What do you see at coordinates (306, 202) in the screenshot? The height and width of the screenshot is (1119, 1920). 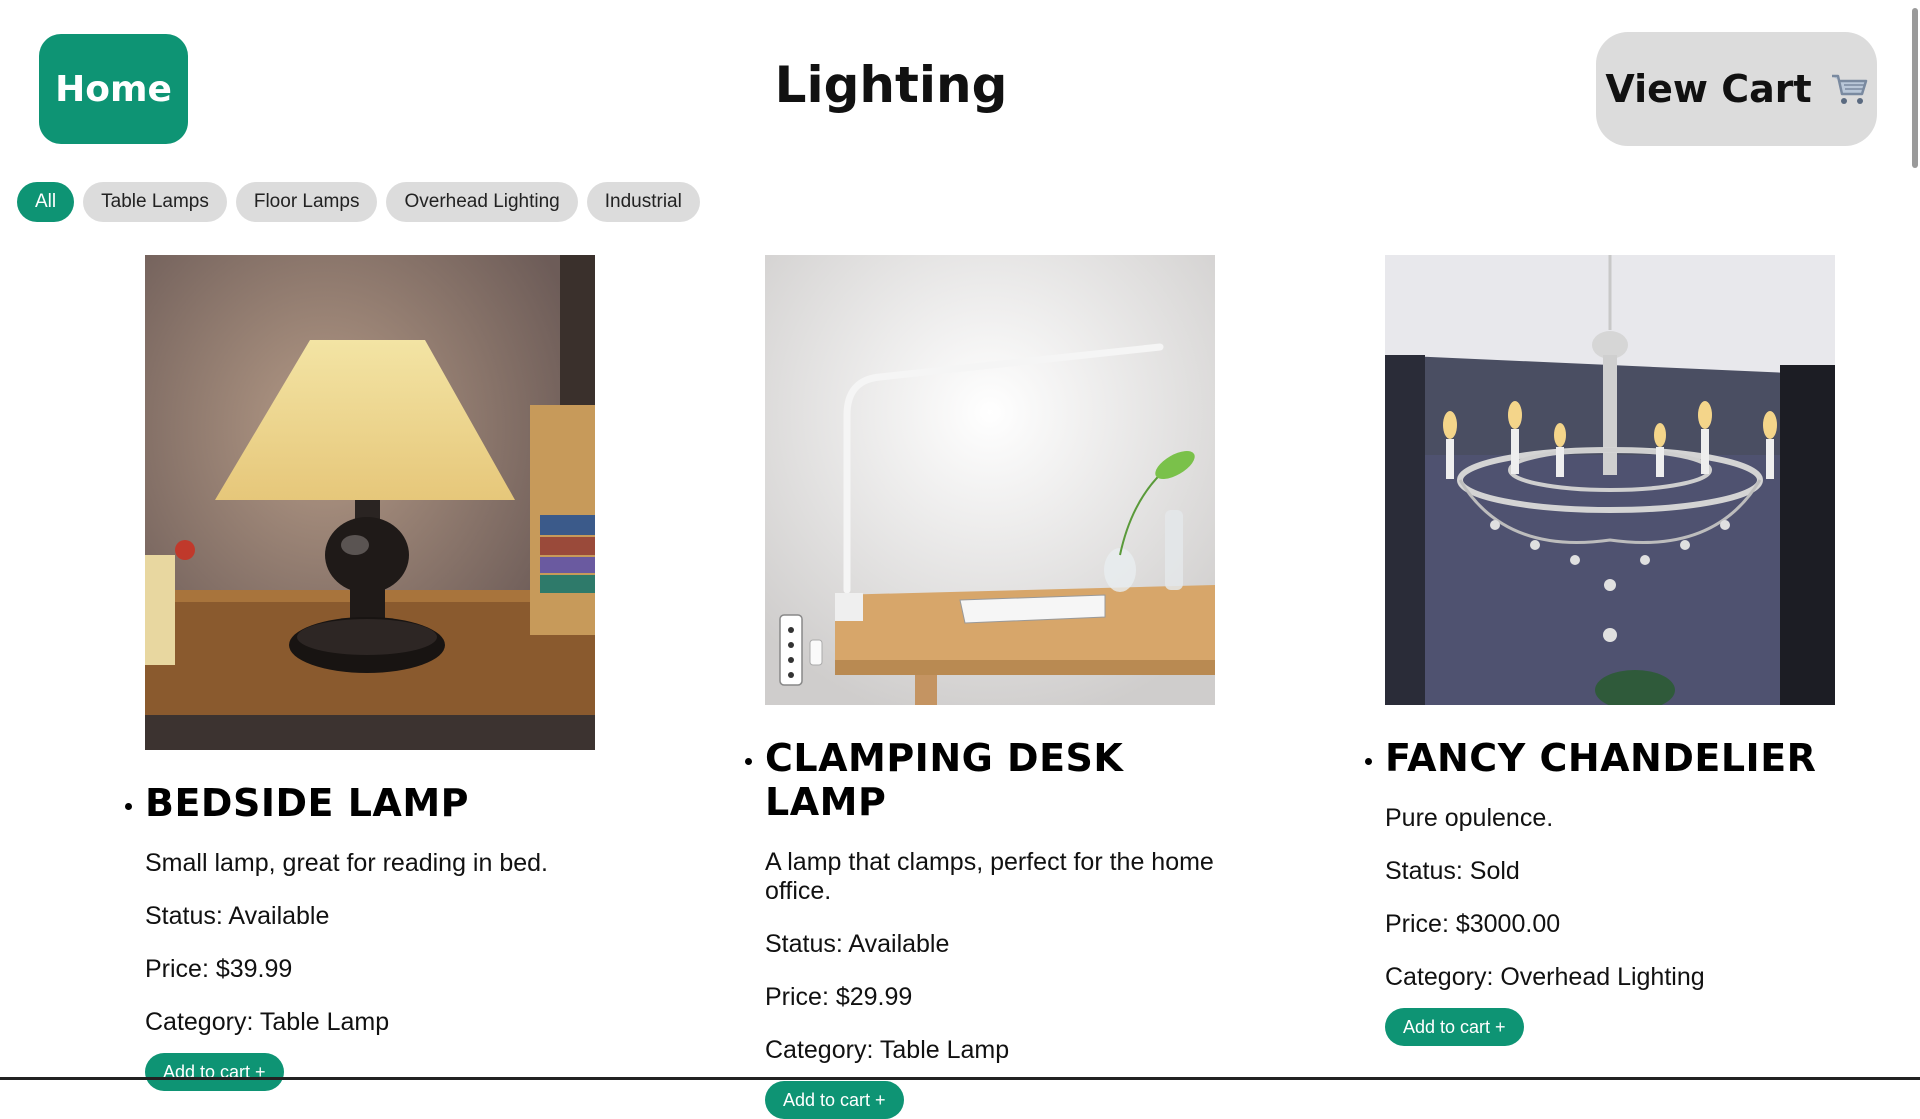 I see `filter-floor-lamps: Floor Lamps` at bounding box center [306, 202].